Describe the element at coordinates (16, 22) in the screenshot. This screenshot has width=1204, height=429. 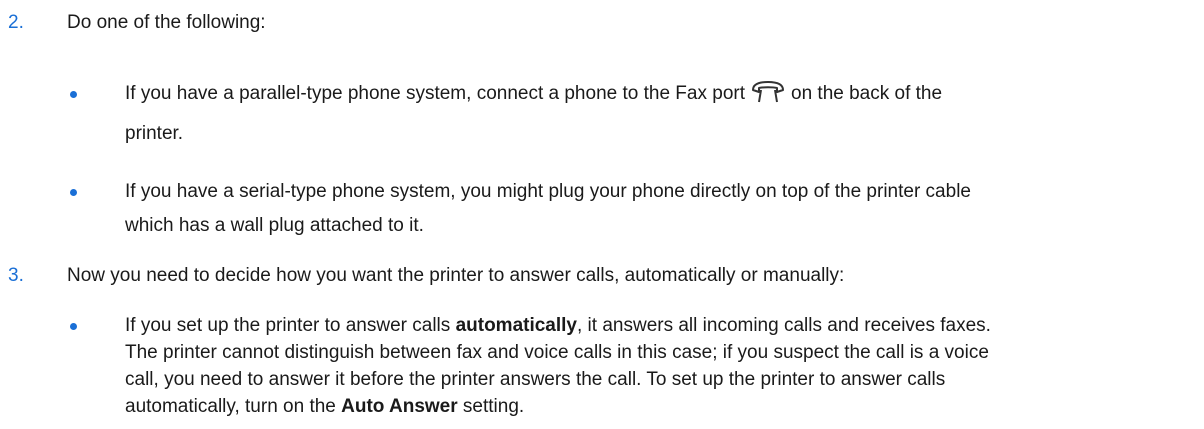
I see `step-number: 2.` at that location.